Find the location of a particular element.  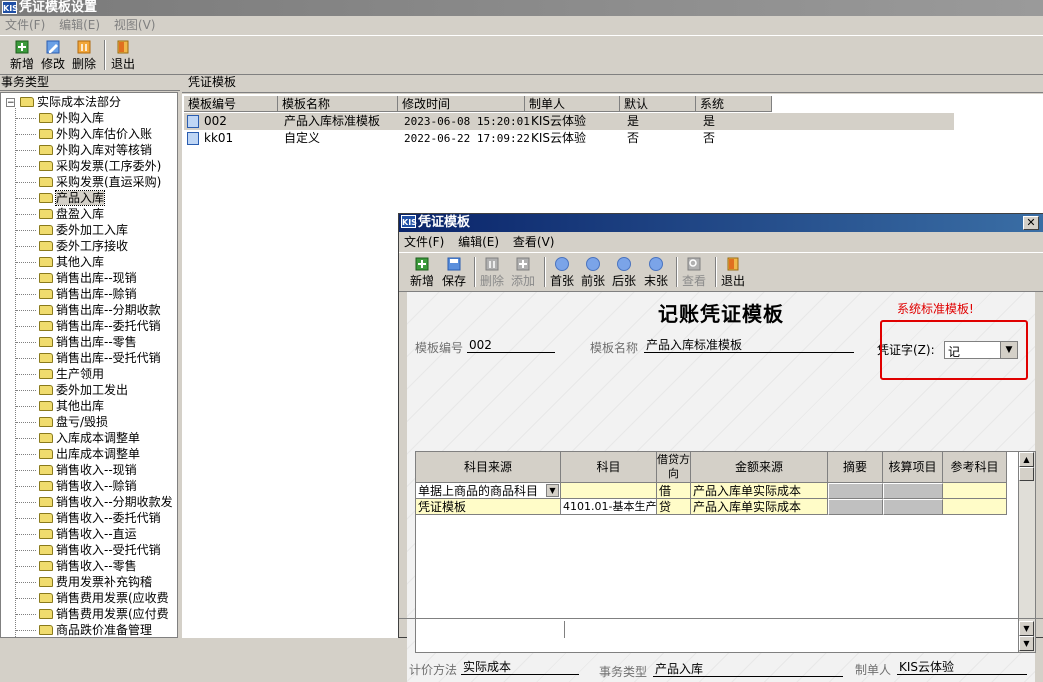

tree-item: 出库成本调整单 is located at coordinates (89, 454).